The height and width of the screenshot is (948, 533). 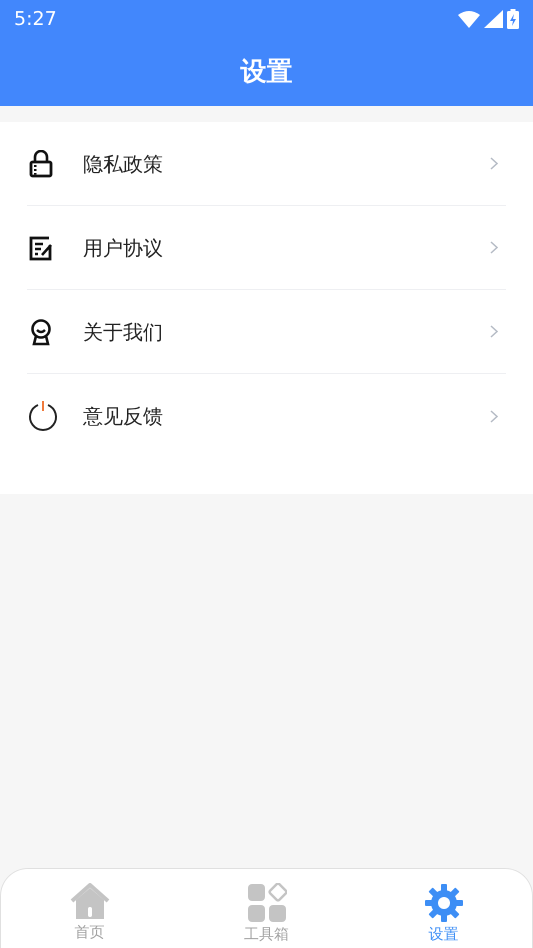 I want to click on menu-item: 隐私政策, so click(x=266, y=164).